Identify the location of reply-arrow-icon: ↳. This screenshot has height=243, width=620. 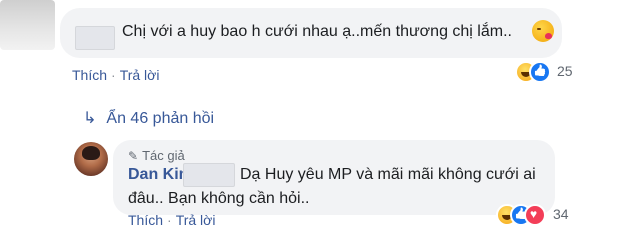
(90, 118).